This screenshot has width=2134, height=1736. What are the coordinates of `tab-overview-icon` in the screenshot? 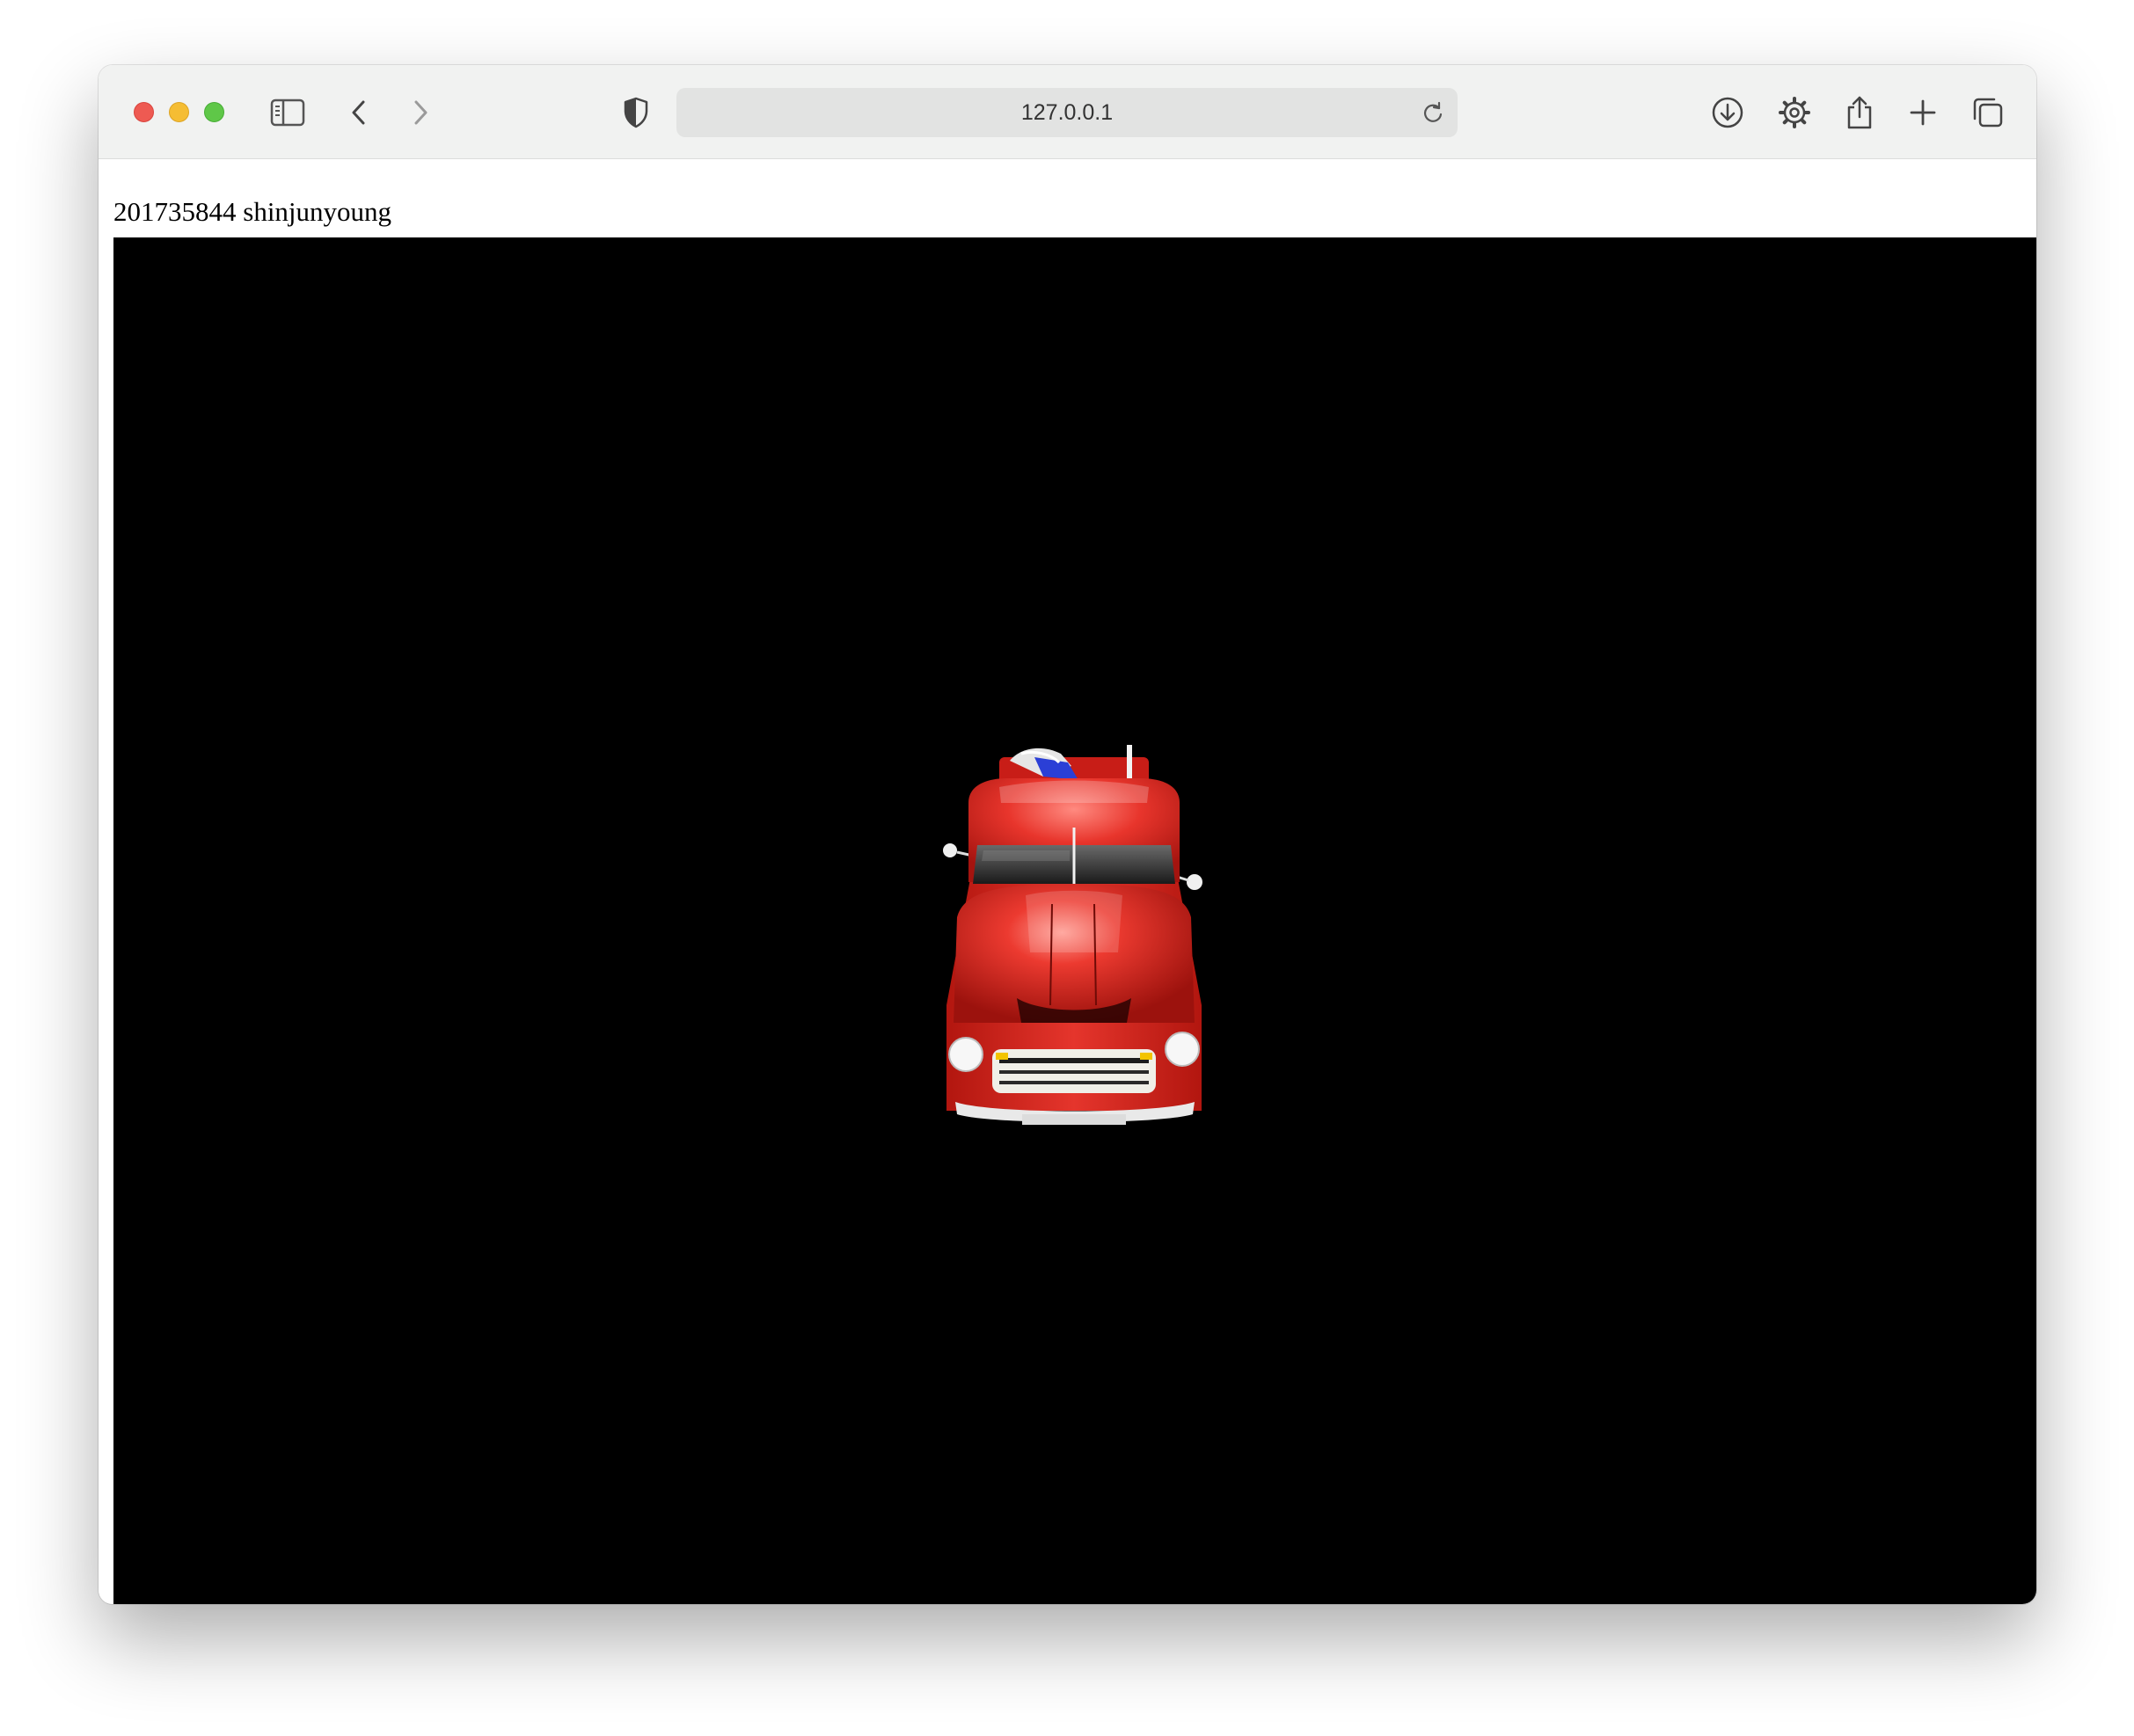 It's located at (1988, 113).